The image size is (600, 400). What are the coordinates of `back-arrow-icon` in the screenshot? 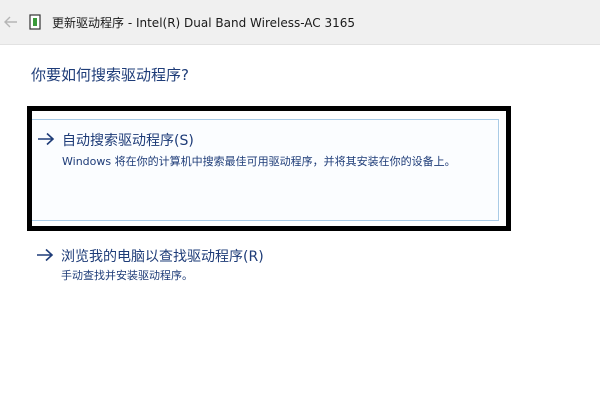 It's located at (11, 22).